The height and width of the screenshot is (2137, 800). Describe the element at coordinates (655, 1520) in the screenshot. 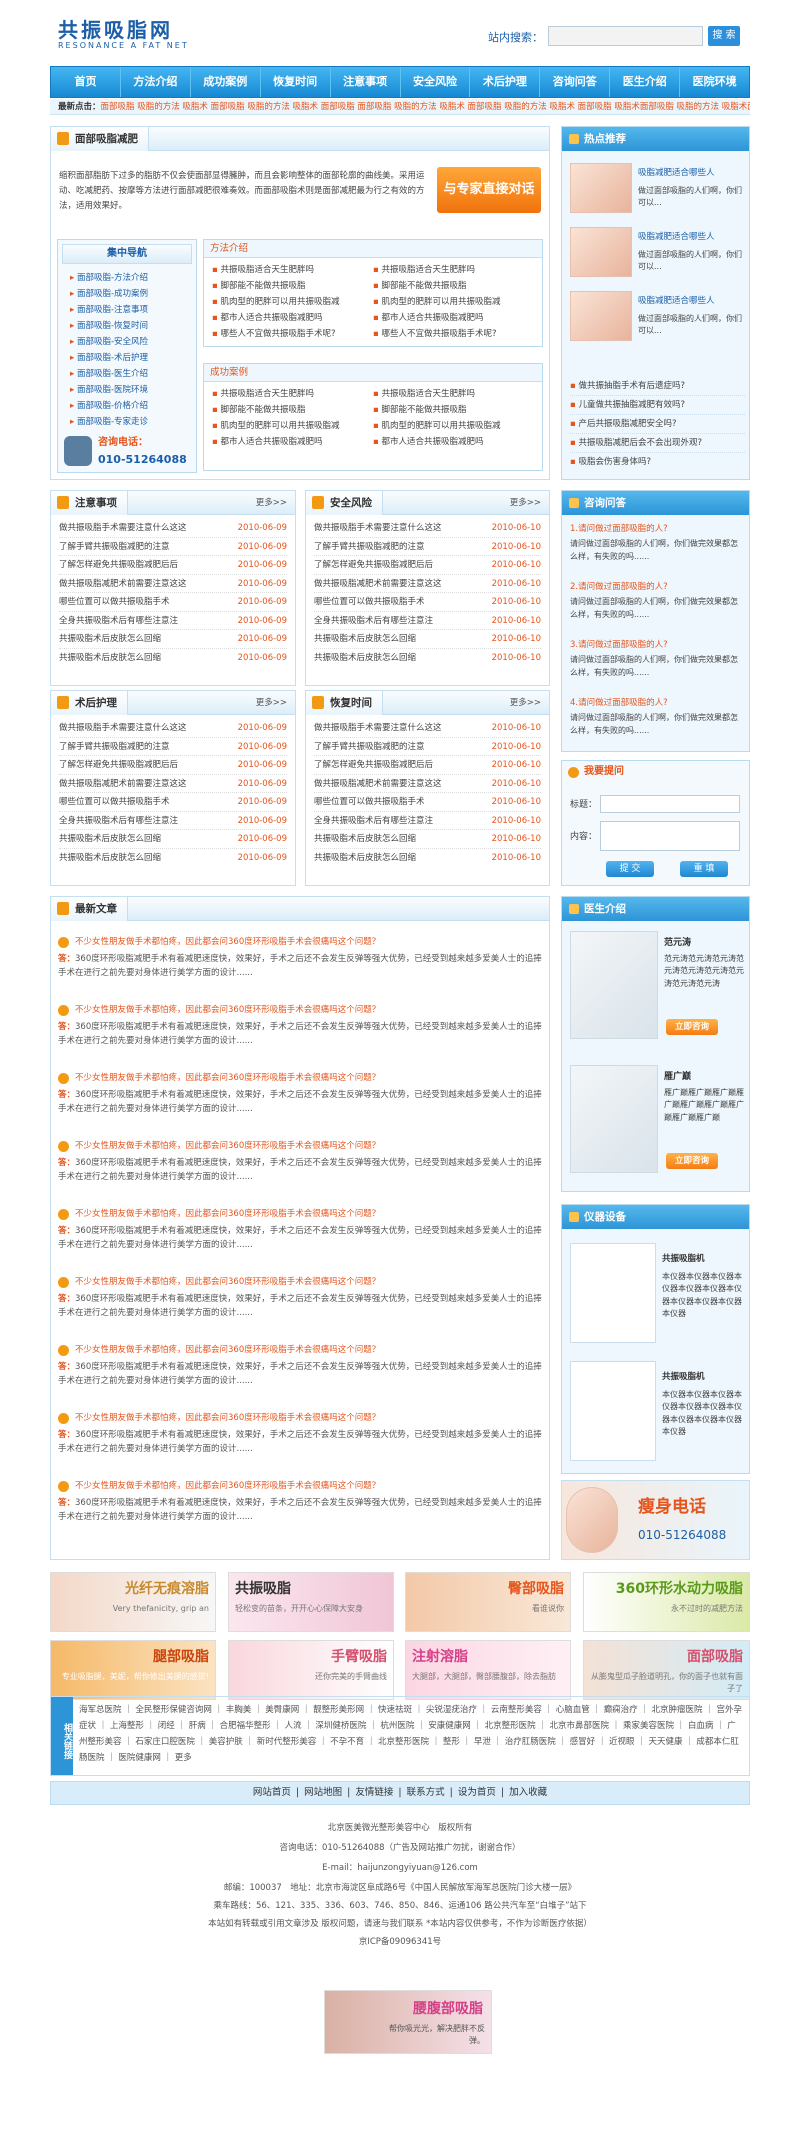

I see `slim-phone-banner: 瘦身电话 010-51264088` at that location.